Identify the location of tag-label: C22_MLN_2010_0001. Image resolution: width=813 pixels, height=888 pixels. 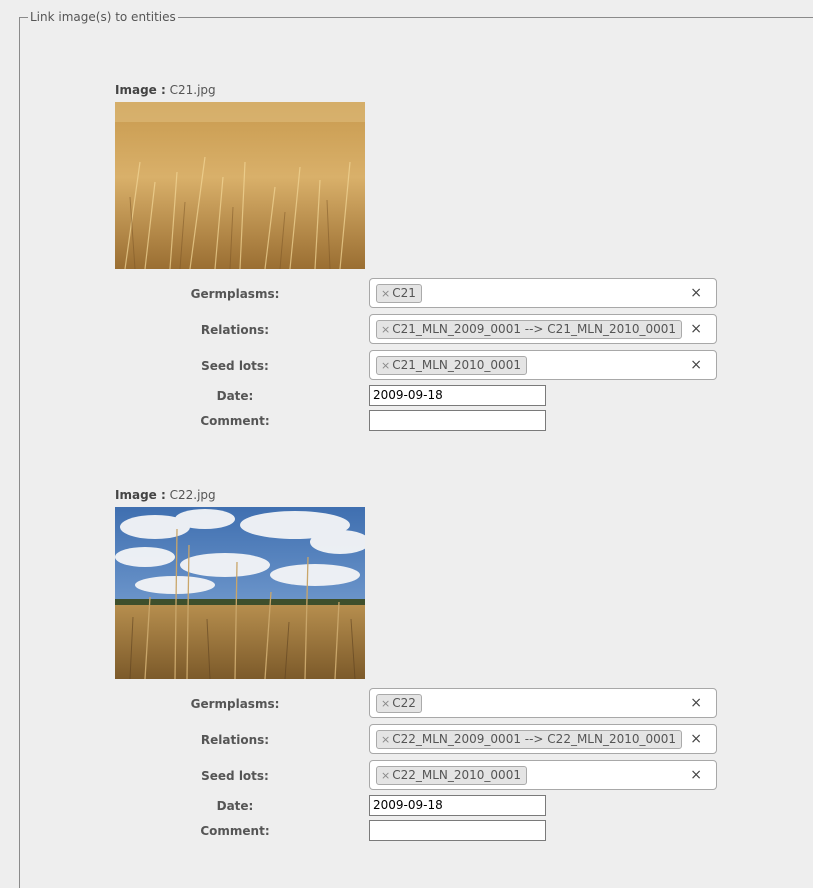
(456, 775).